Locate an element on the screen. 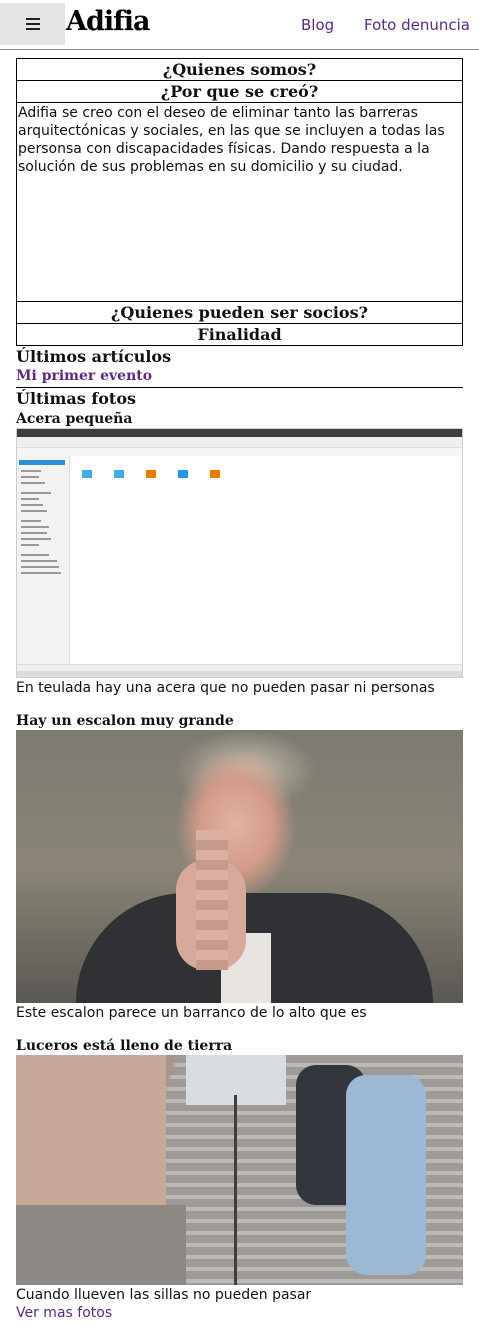 This screenshot has height=1333, width=479. photo-title: Luceros está lleno de tierra is located at coordinates (124, 1046).